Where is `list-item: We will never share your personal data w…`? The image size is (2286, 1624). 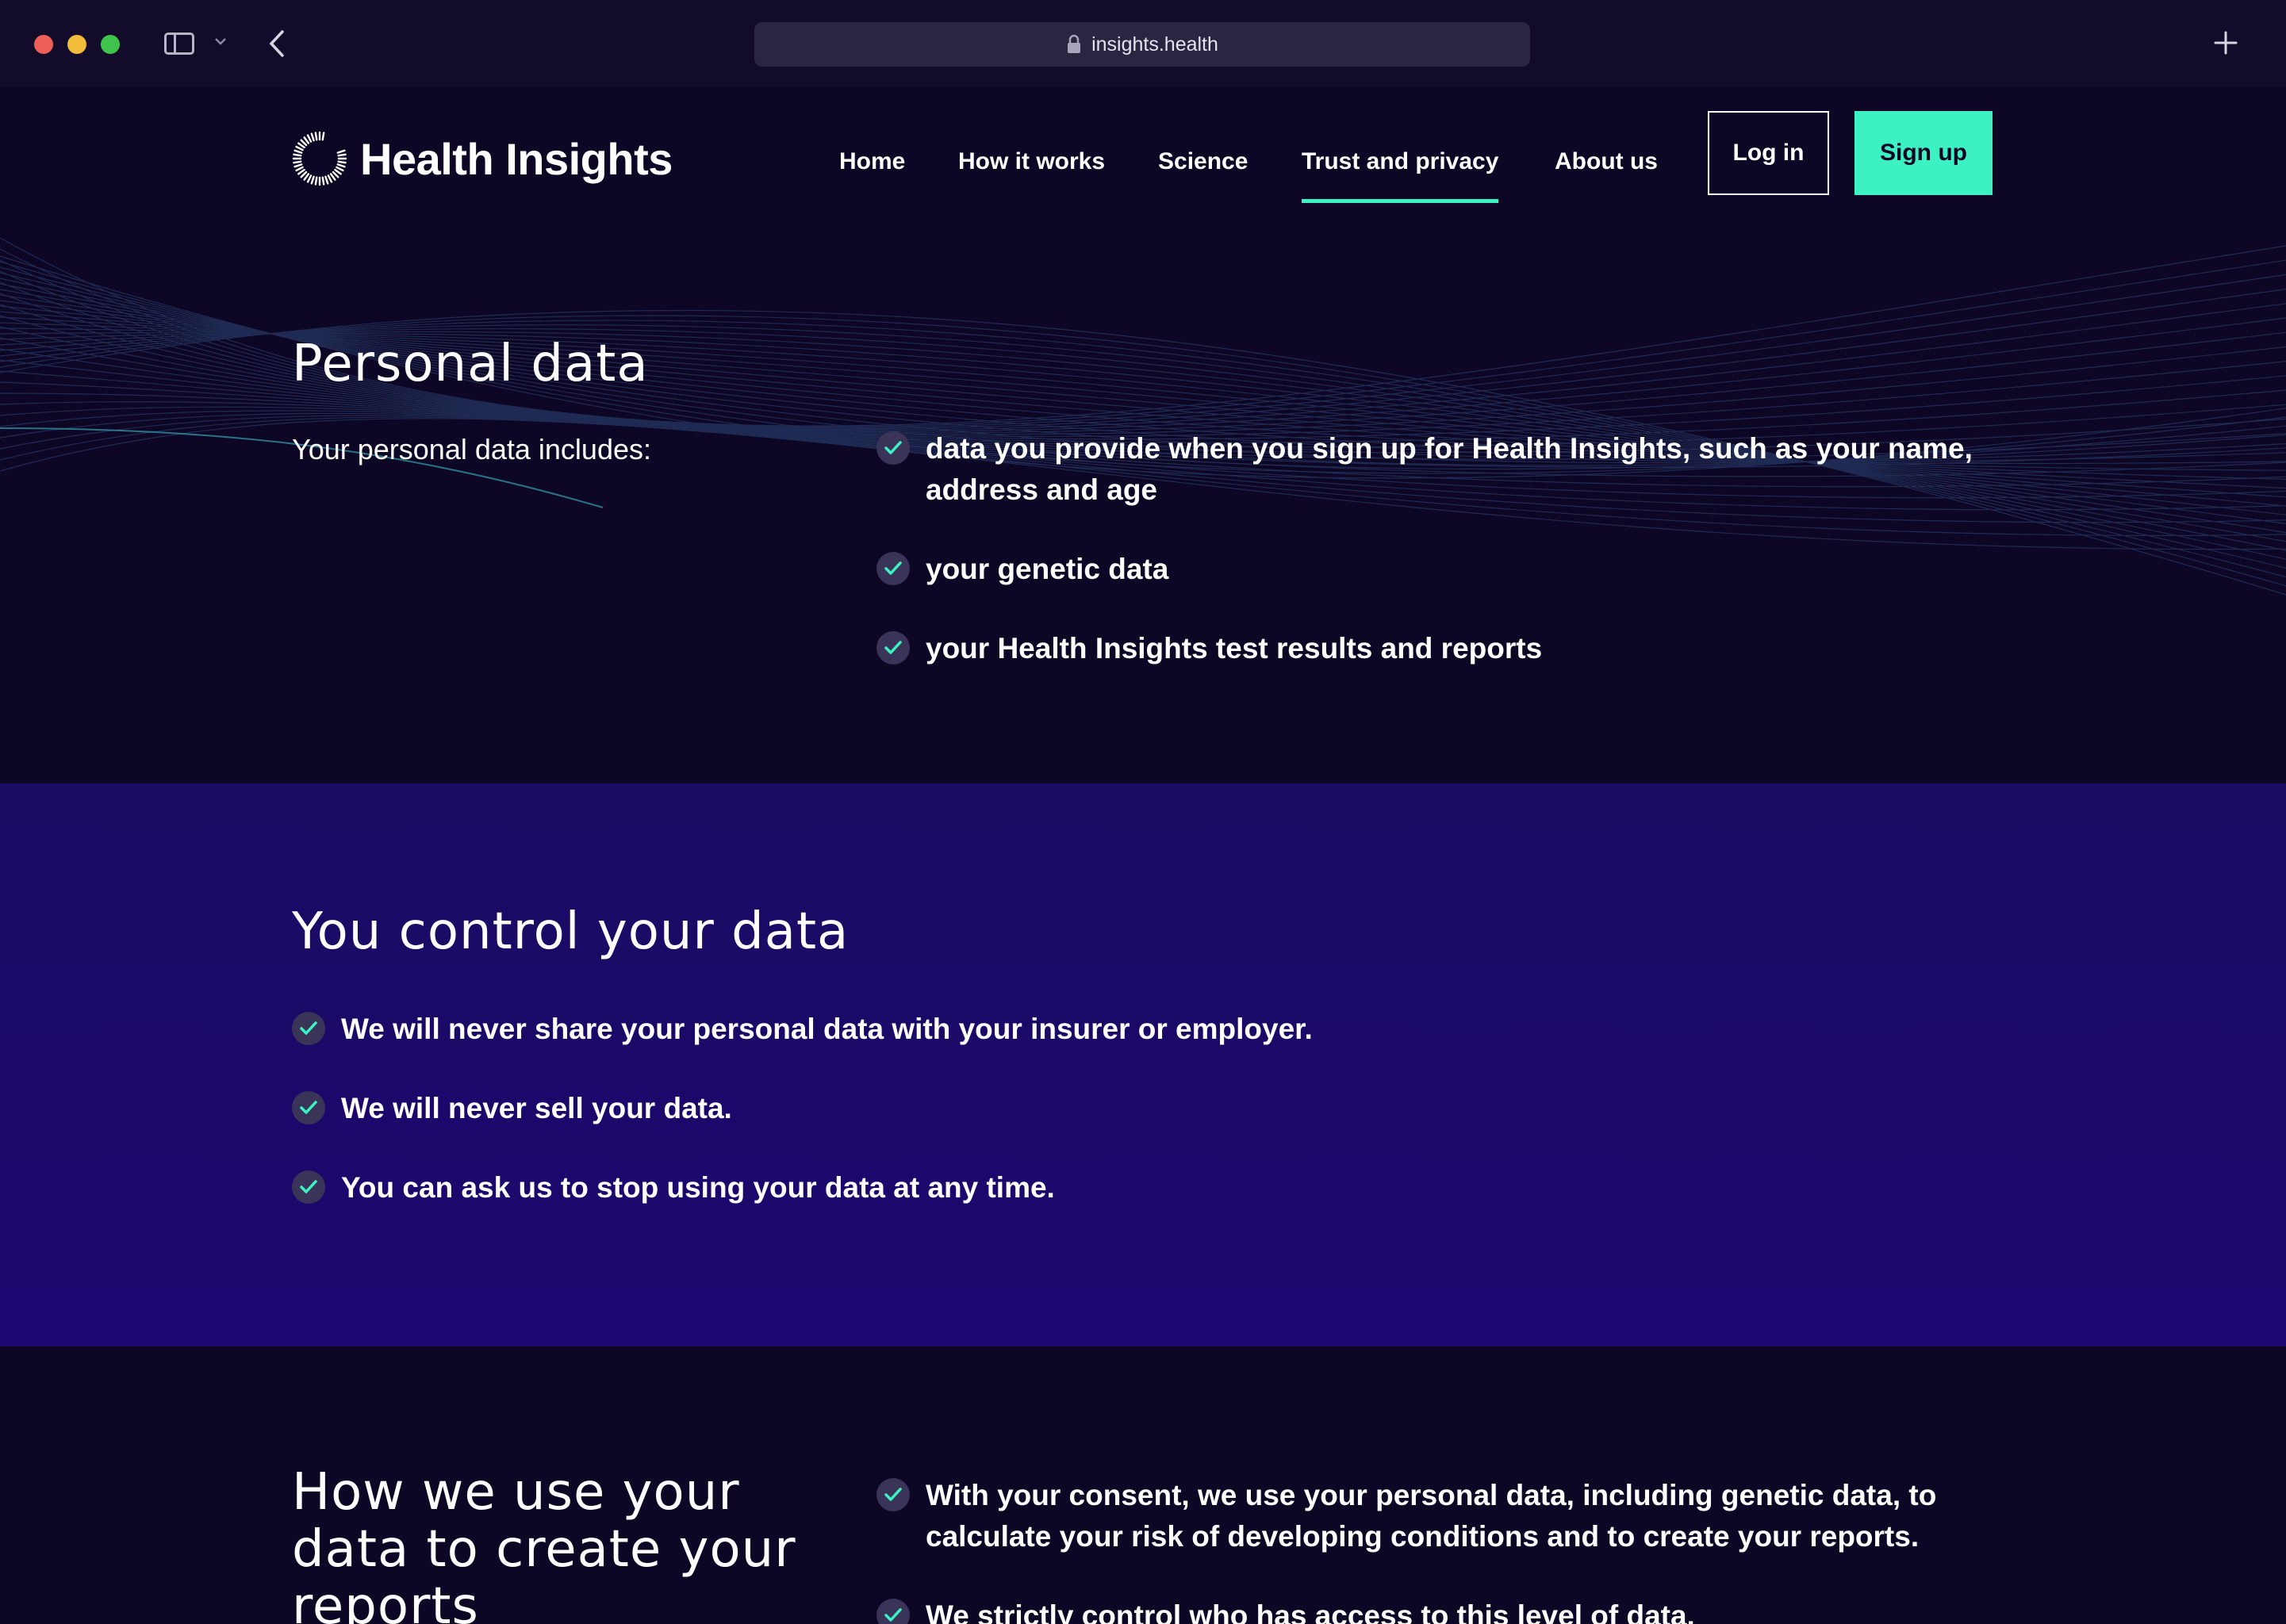 list-item: We will never share your personal data w… is located at coordinates (1125, 1029).